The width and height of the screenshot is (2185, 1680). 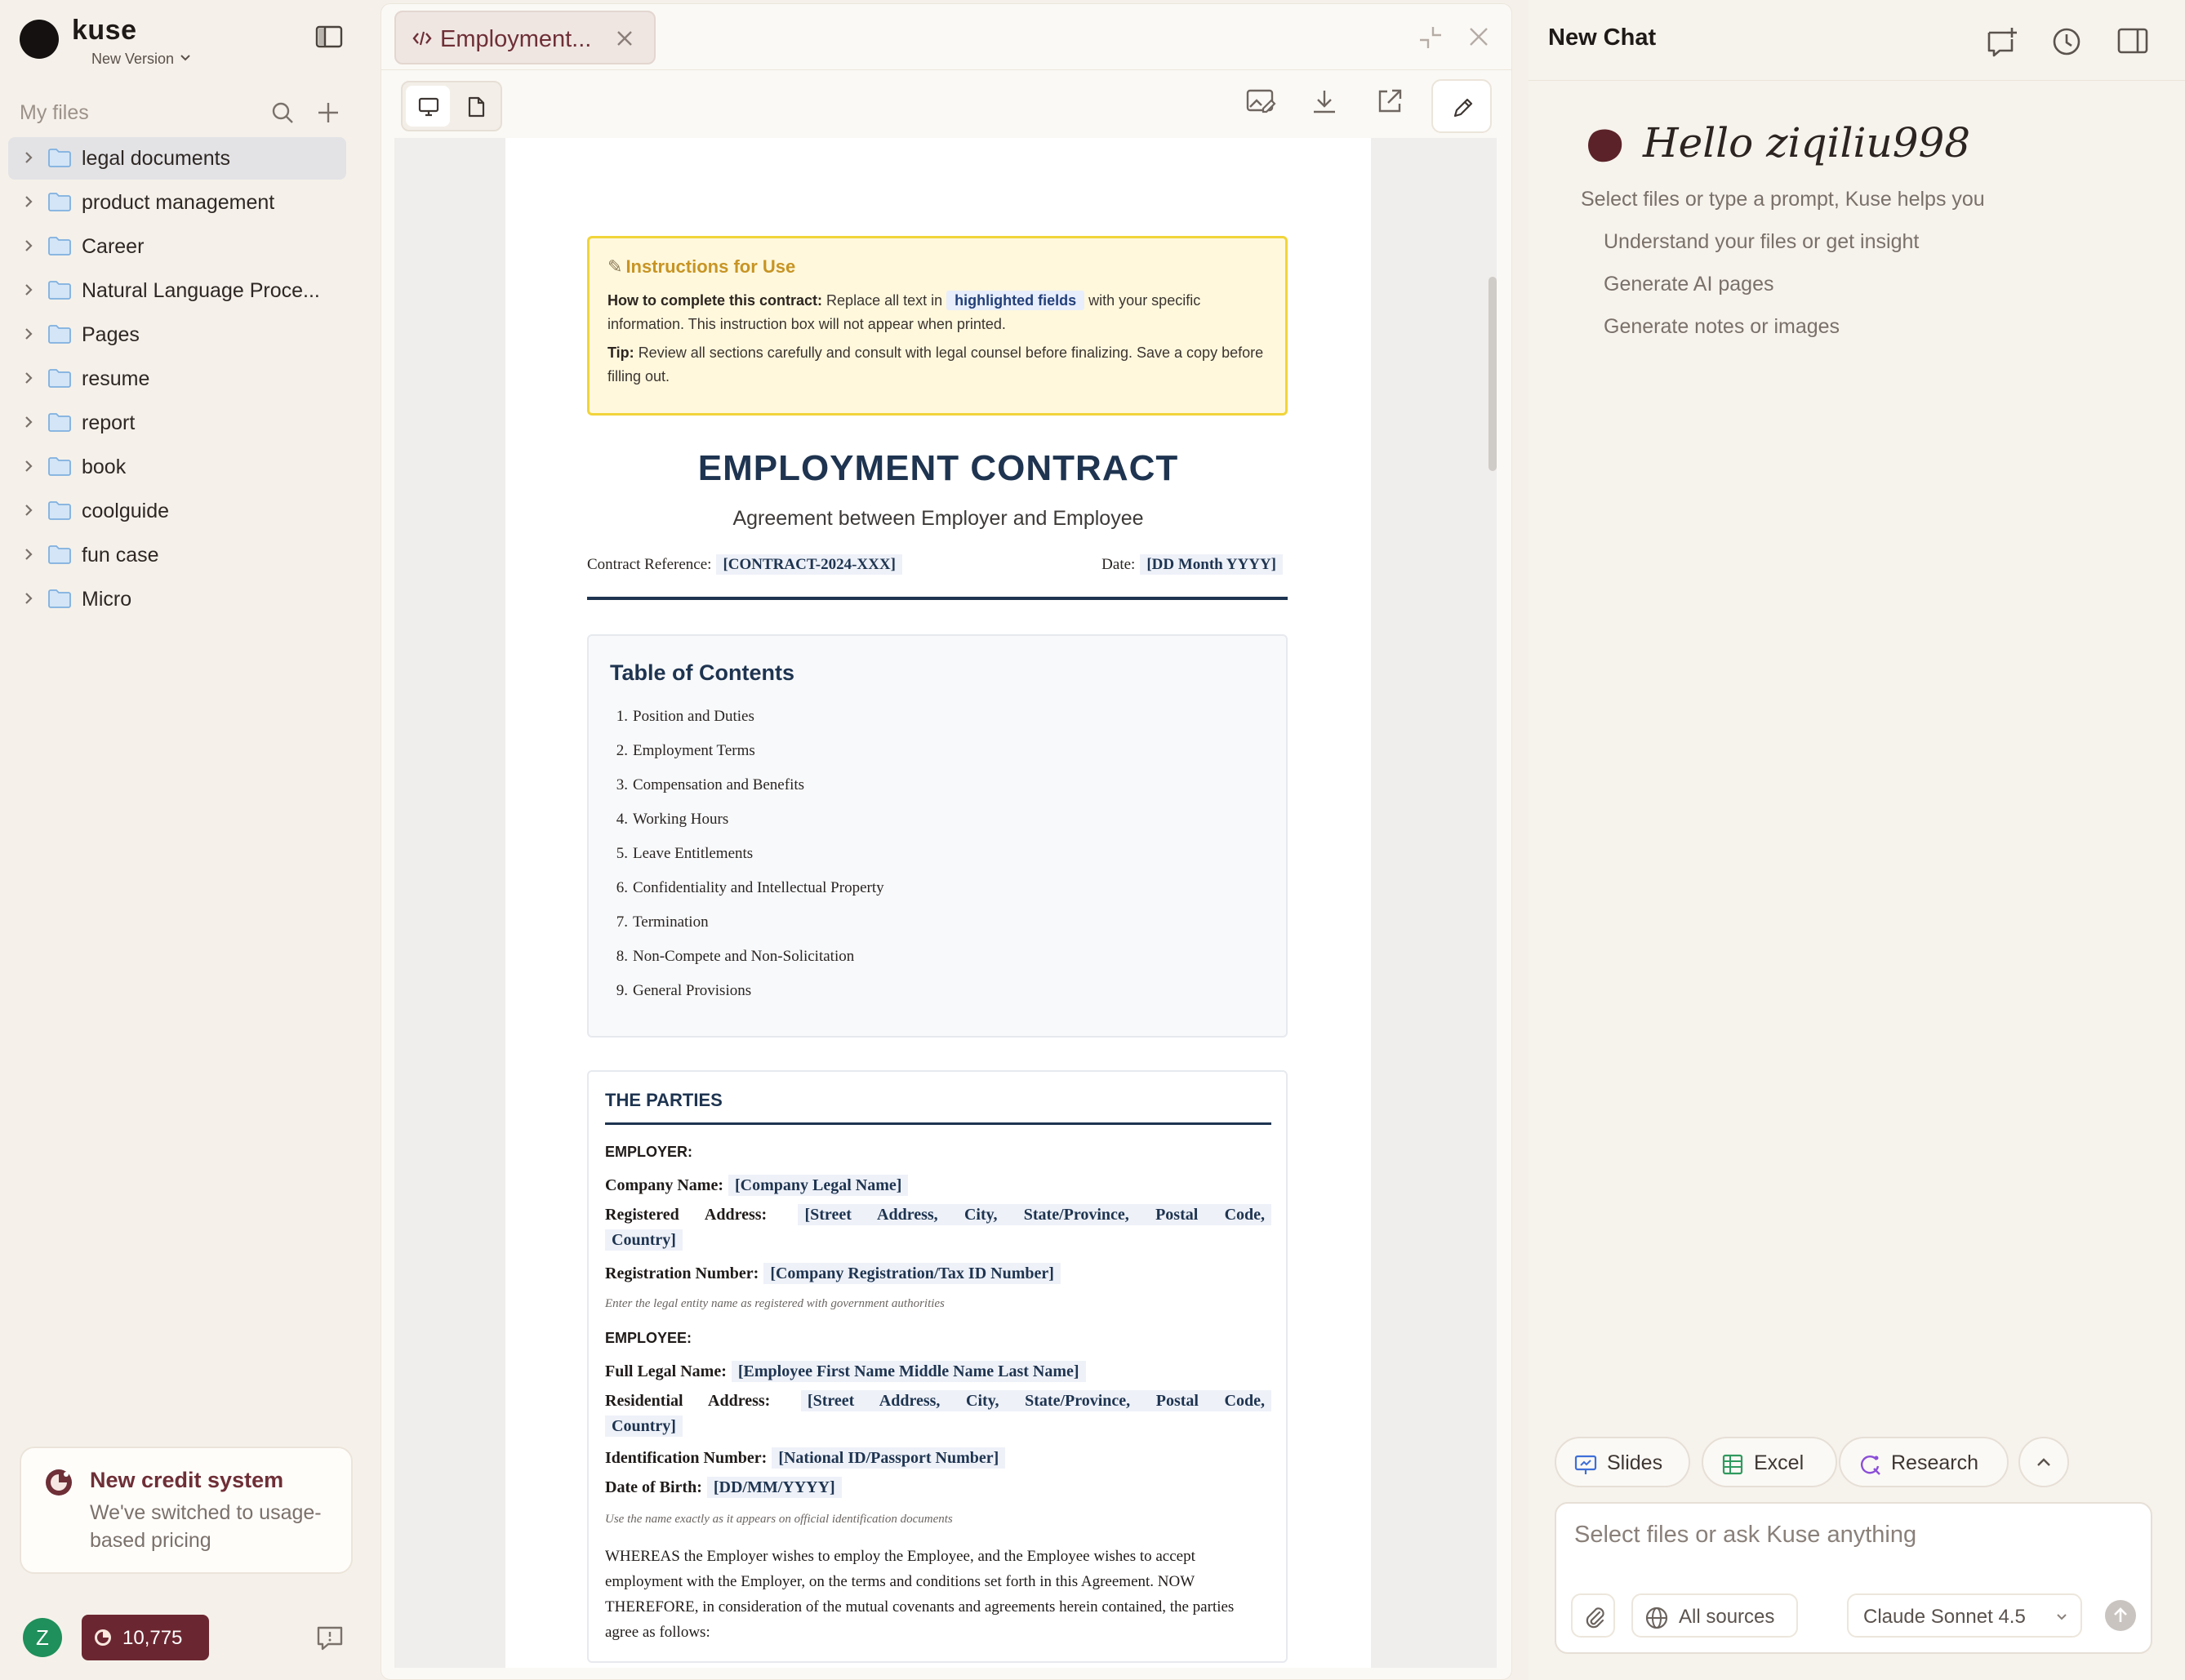 I want to click on brand-row: kuse New Version, so click(x=191, y=41).